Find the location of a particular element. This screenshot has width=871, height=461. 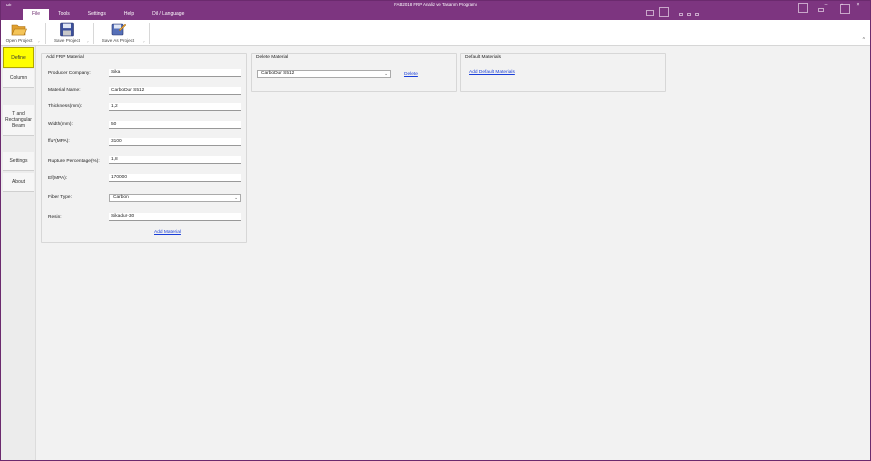

producer-company-field: Sika is located at coordinates (175, 73).